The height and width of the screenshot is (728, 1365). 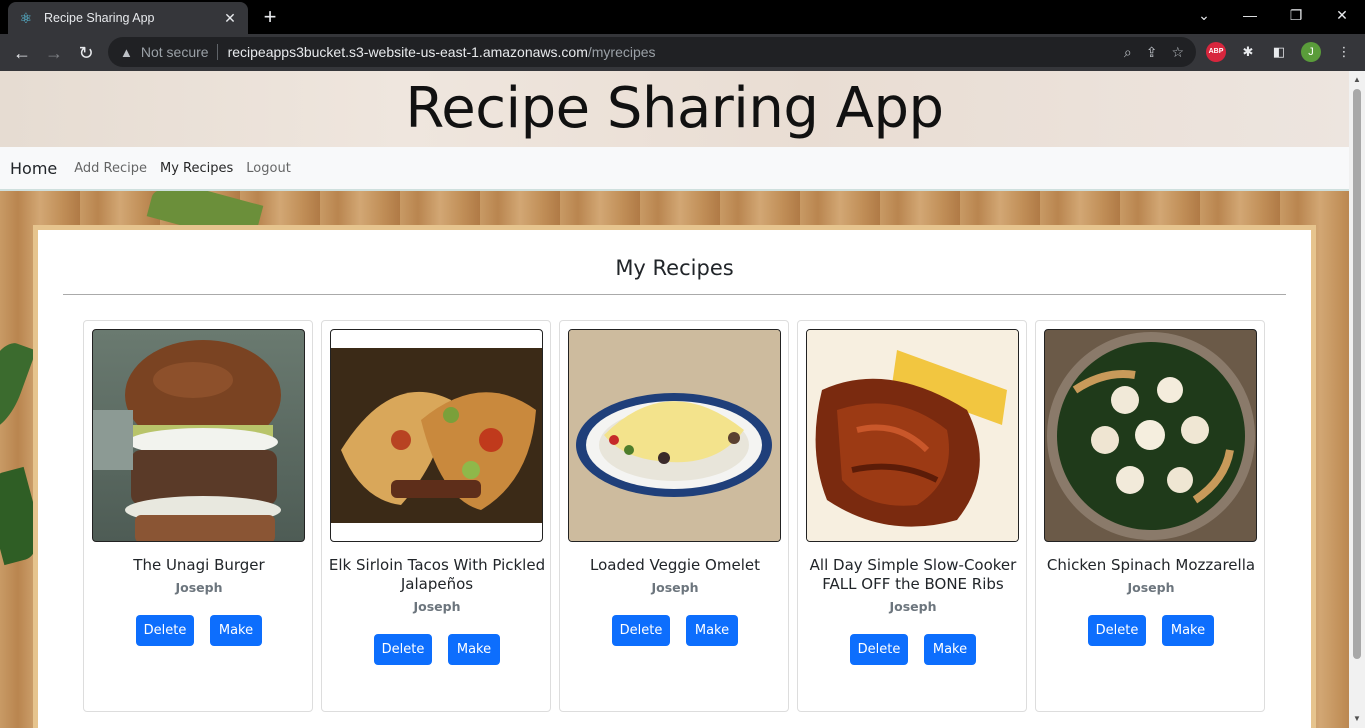 What do you see at coordinates (1357, 80) in the screenshot?
I see `scroll-up-icon: ▲` at bounding box center [1357, 80].